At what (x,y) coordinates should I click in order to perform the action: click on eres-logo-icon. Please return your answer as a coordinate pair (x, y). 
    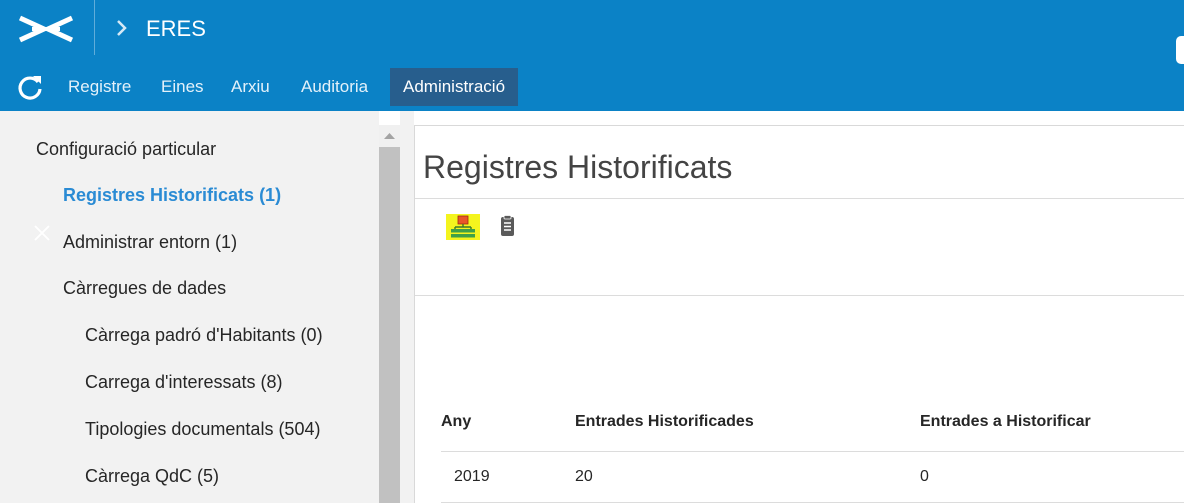
    Looking at the image, I should click on (46, 29).